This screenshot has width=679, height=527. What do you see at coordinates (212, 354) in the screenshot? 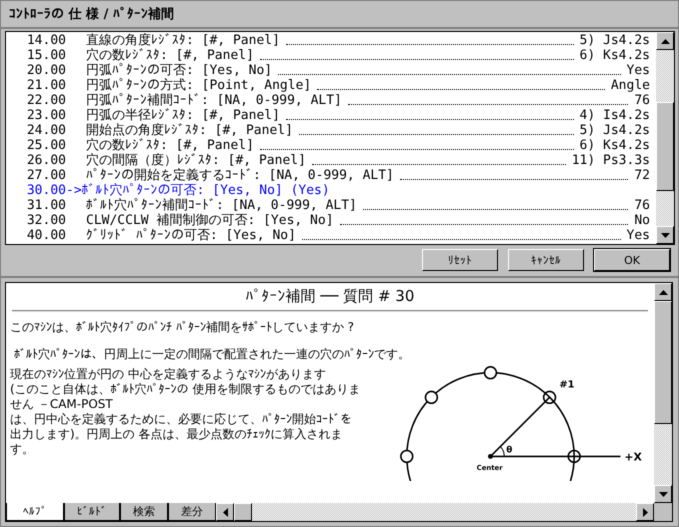
I see `intro-text: ﾎﾞﾙﾄ穴ﾊﾟﾀｰﾝは、円周上に一定の間隔で配置された一連の穴のﾊﾟﾀｰﾝです。` at bounding box center [212, 354].